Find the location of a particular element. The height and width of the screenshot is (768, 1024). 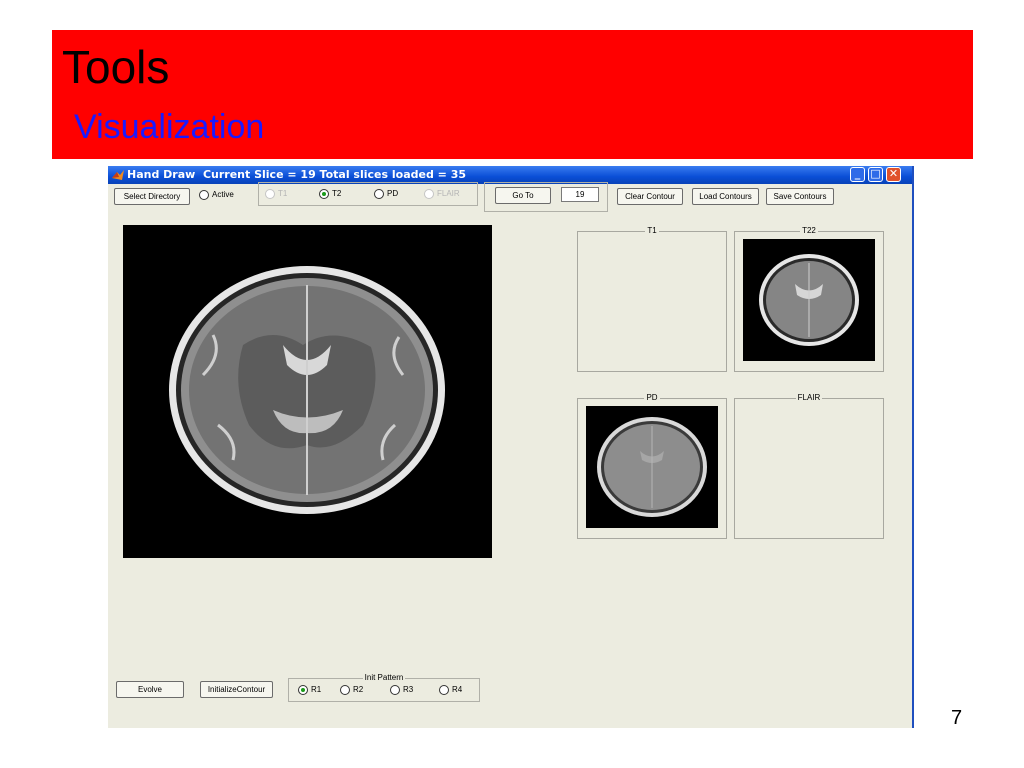

active-radio-label: Active is located at coordinates (223, 195).